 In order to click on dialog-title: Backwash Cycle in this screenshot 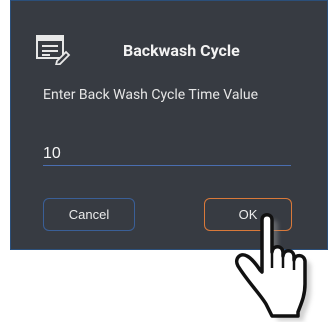, I will do `click(181, 50)`.